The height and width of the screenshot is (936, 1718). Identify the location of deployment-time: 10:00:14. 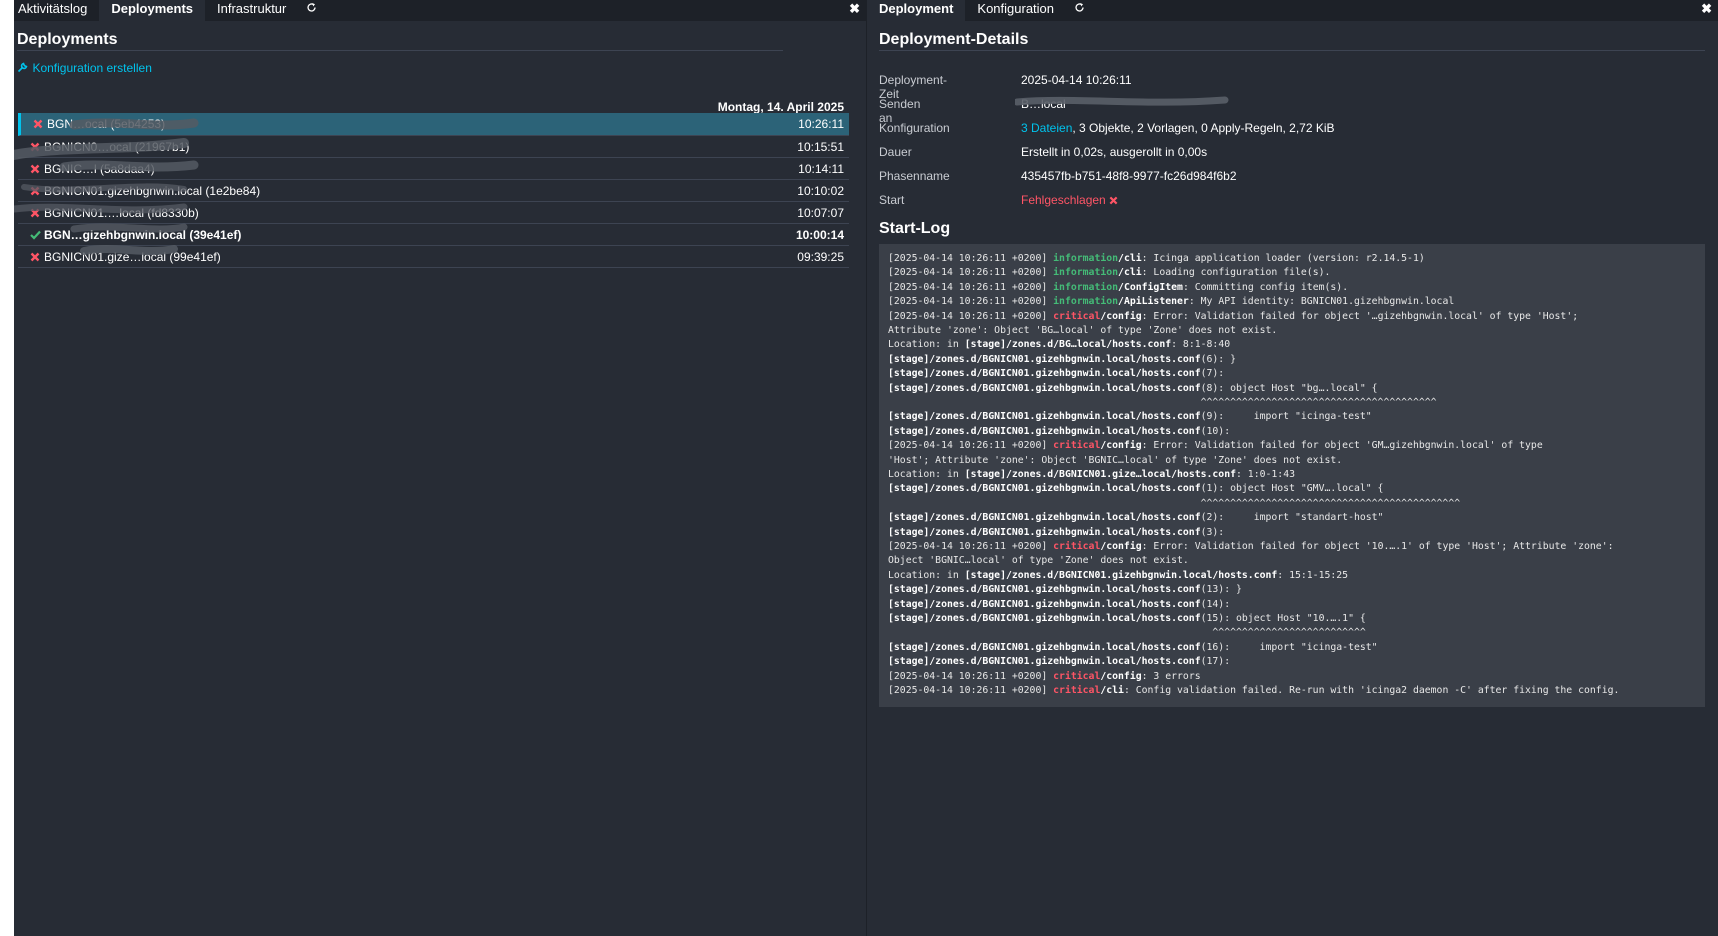
(819, 235).